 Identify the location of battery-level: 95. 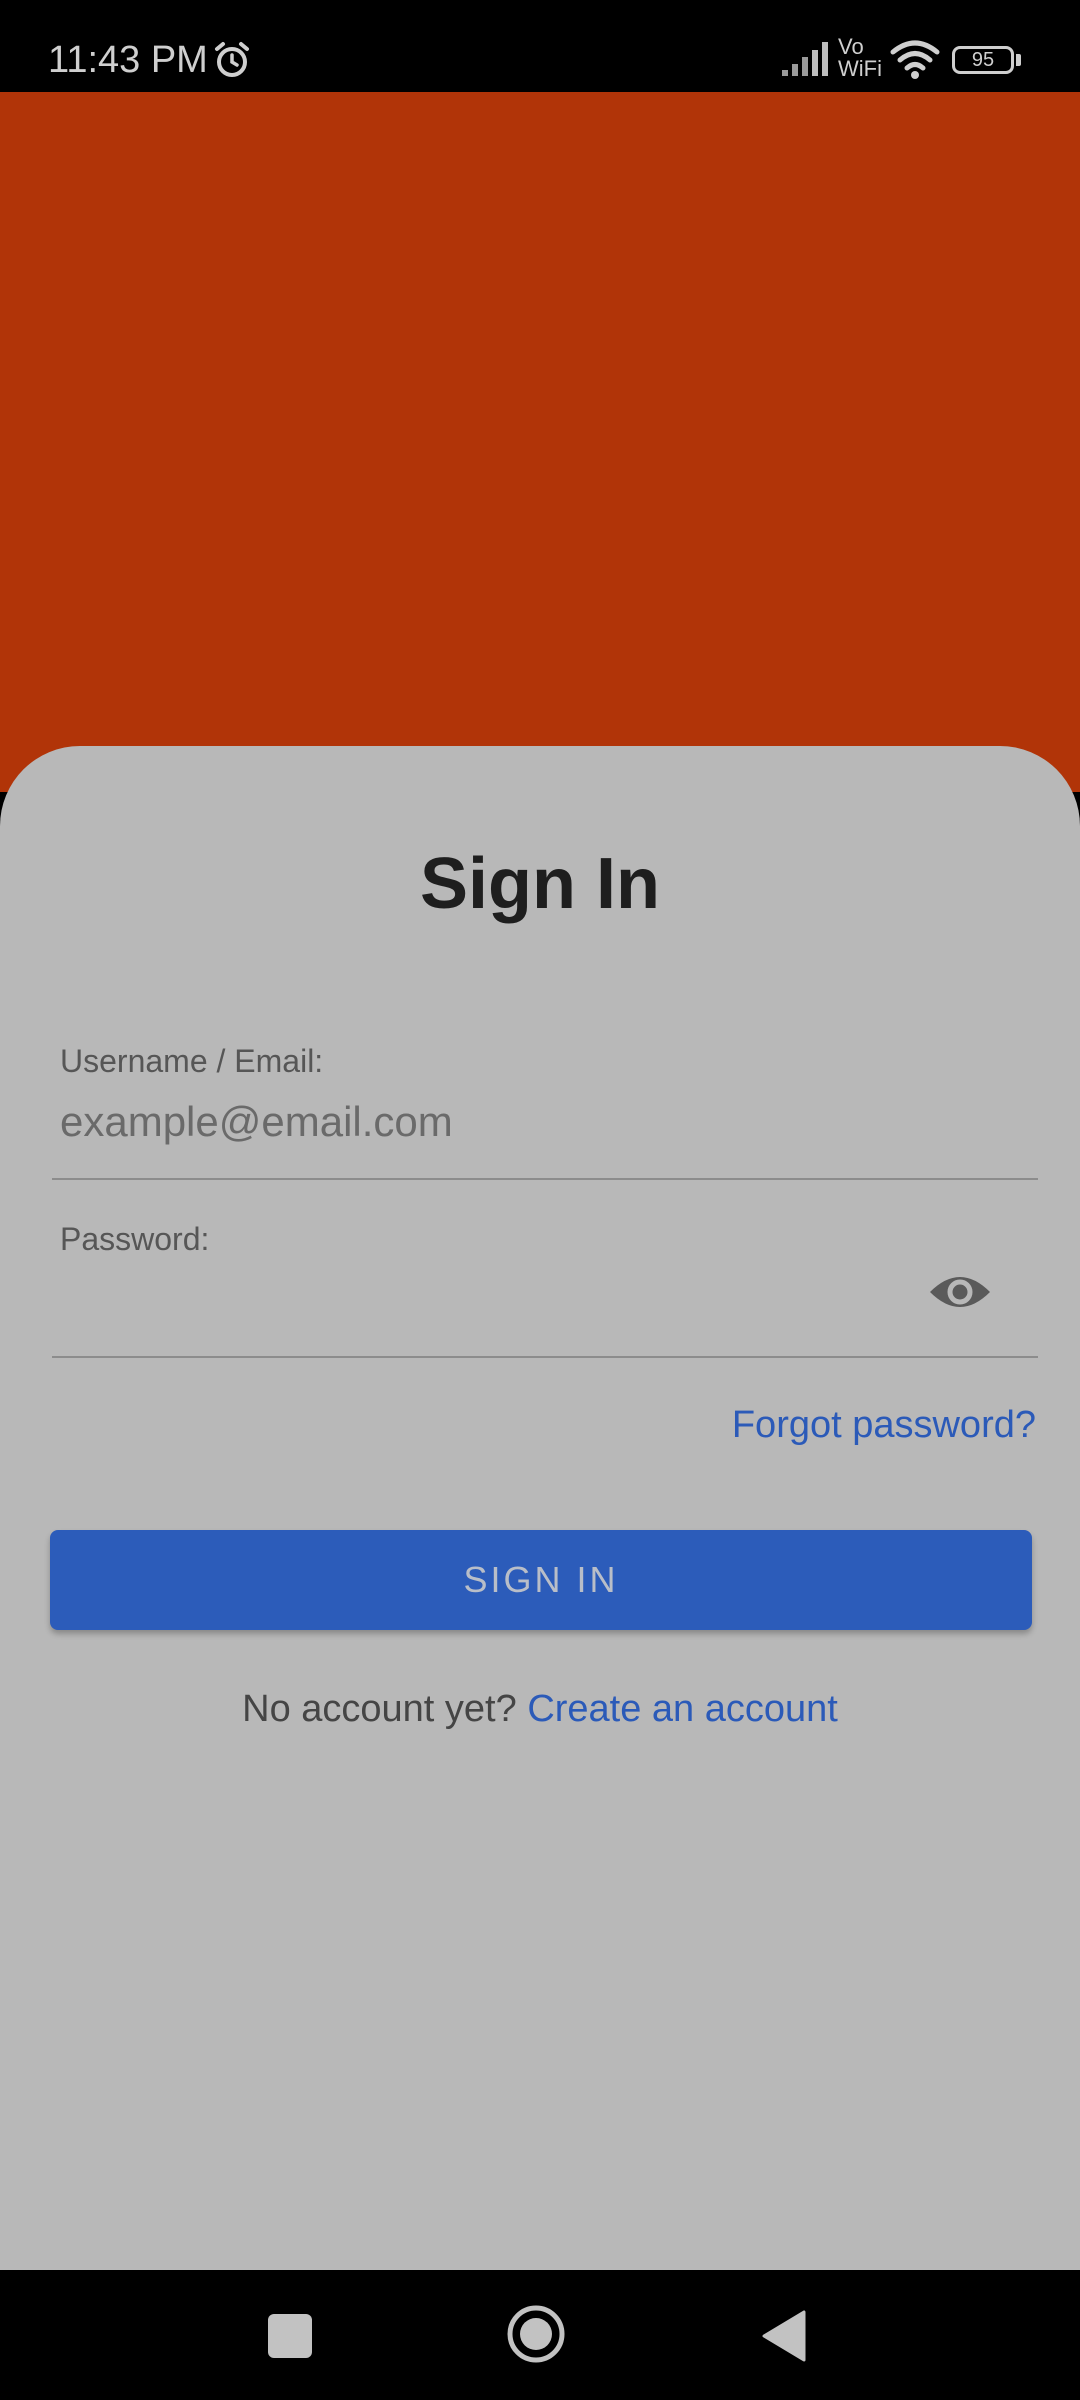
(983, 60).